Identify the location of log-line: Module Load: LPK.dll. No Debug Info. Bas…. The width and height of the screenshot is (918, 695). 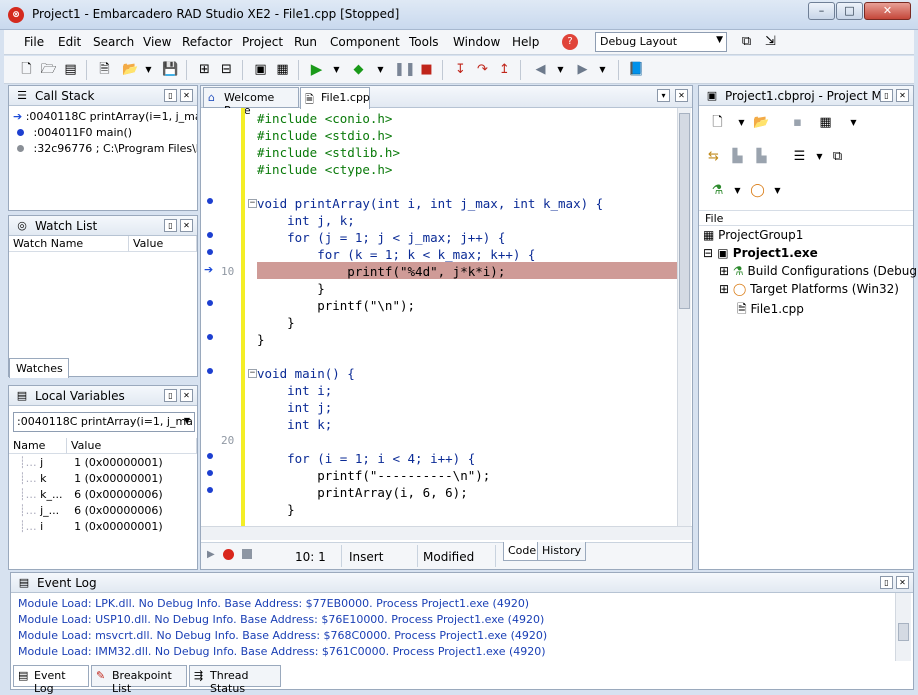
(273, 603).